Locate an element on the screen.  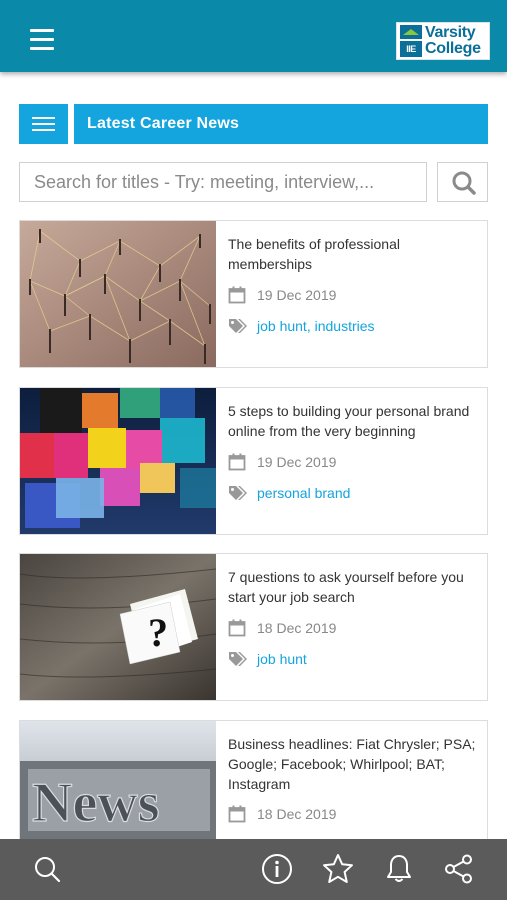
article-title: The benefits of professional memberships is located at coordinates (354, 254).